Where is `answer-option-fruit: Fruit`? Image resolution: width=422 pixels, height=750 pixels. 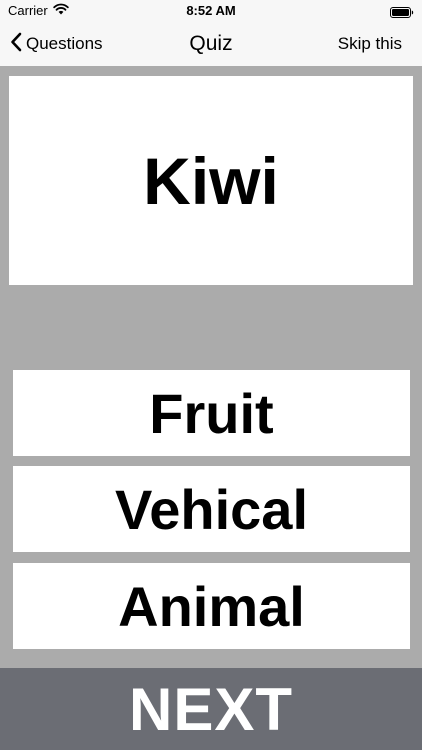
answer-option-fruit: Fruit is located at coordinates (211, 413).